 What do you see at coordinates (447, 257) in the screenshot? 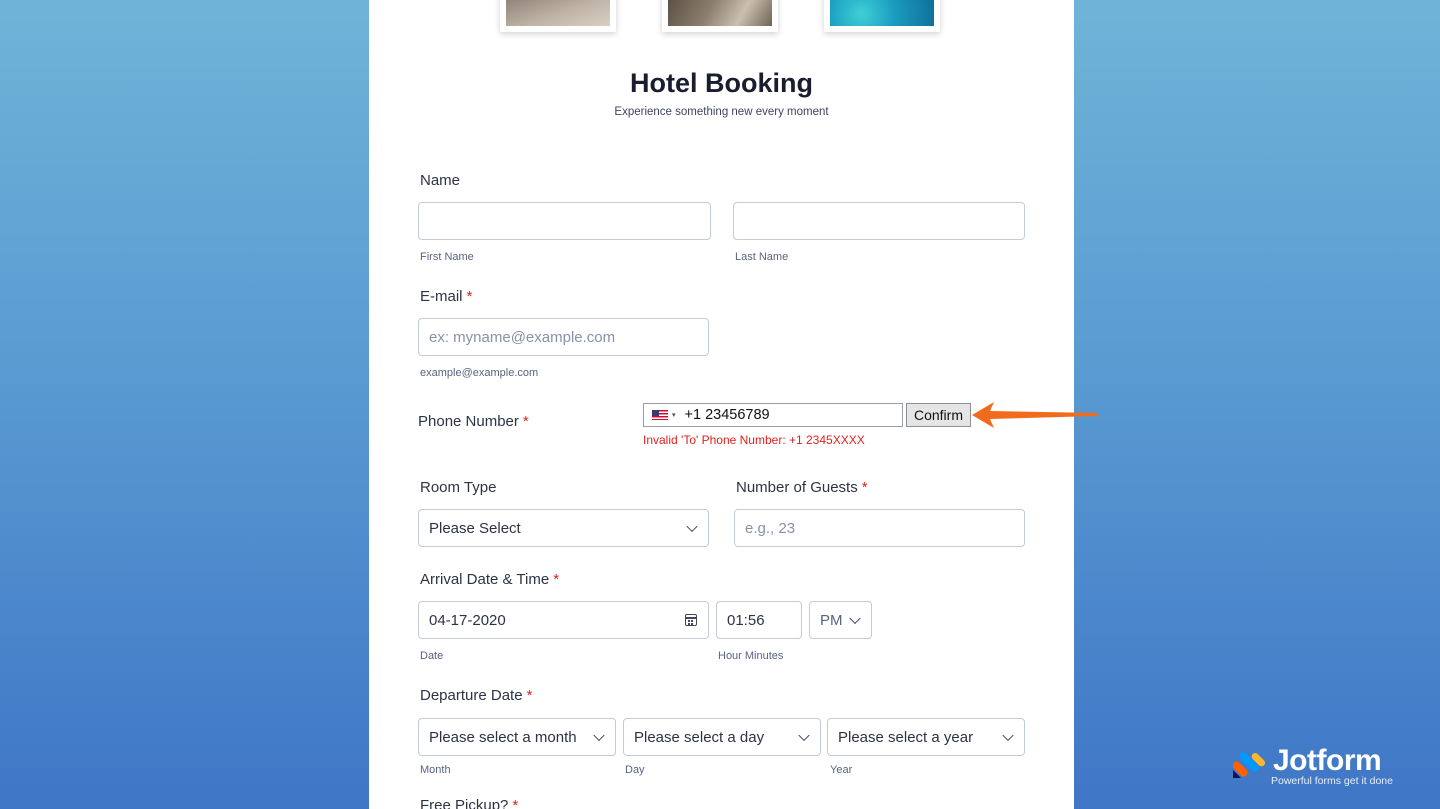
I see `first-name-sublabel: First Name` at bounding box center [447, 257].